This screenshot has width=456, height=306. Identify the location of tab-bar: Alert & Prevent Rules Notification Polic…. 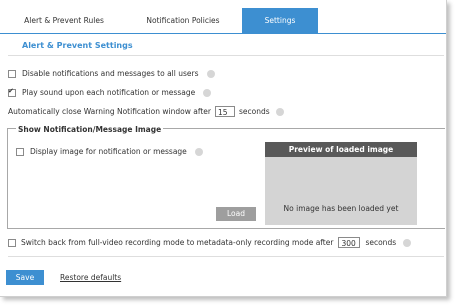
(223, 17).